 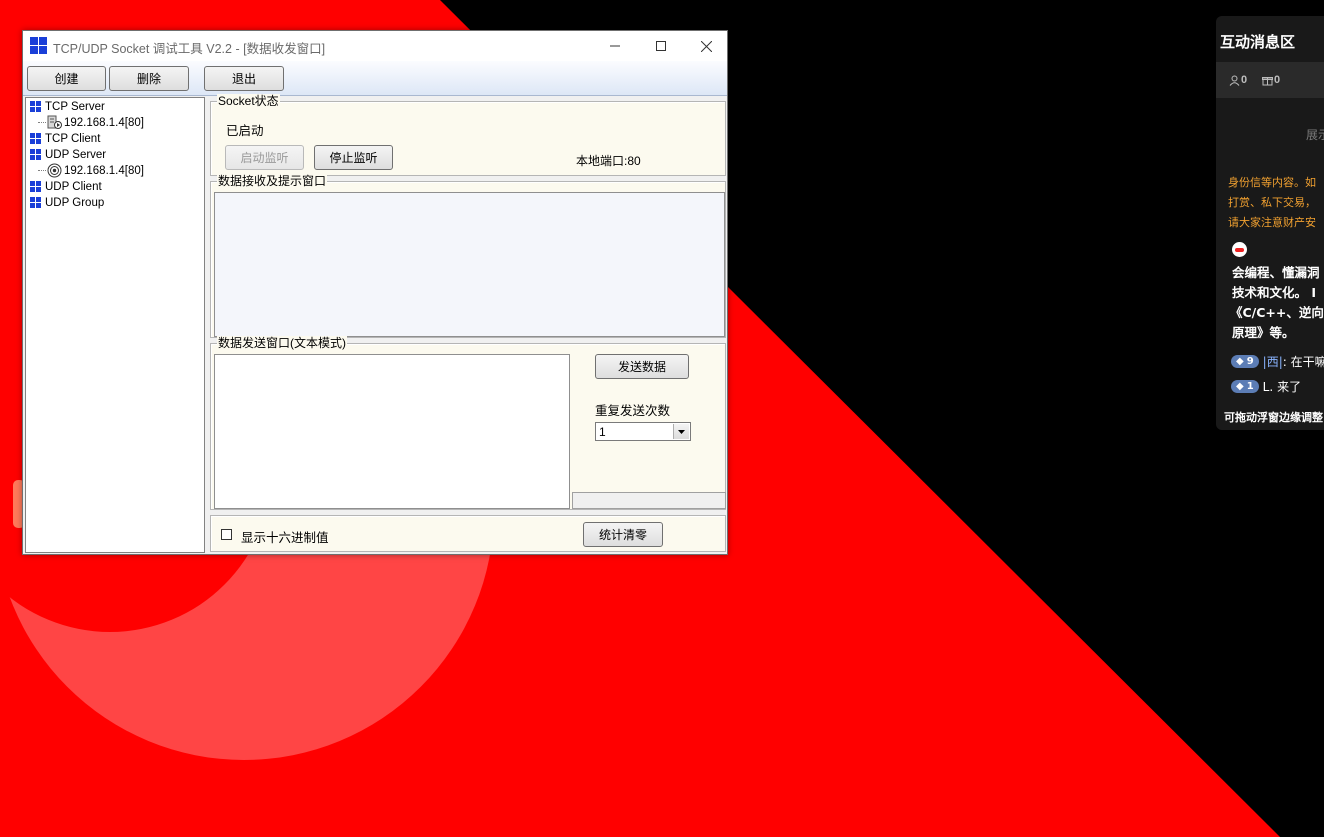 I want to click on tree-item-tcp-server-connection: 192.168.1.4[80], so click(x=91, y=122).